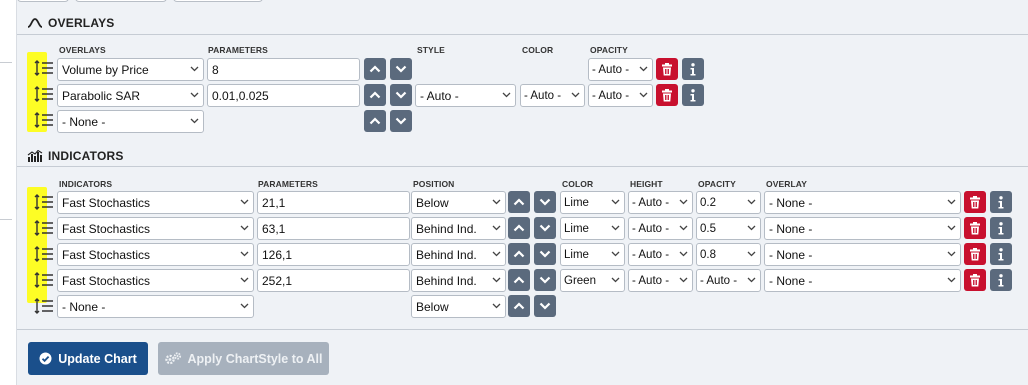 This screenshot has width=1028, height=385. I want to click on indicator-parameters-input: 126,1, so click(333, 254).